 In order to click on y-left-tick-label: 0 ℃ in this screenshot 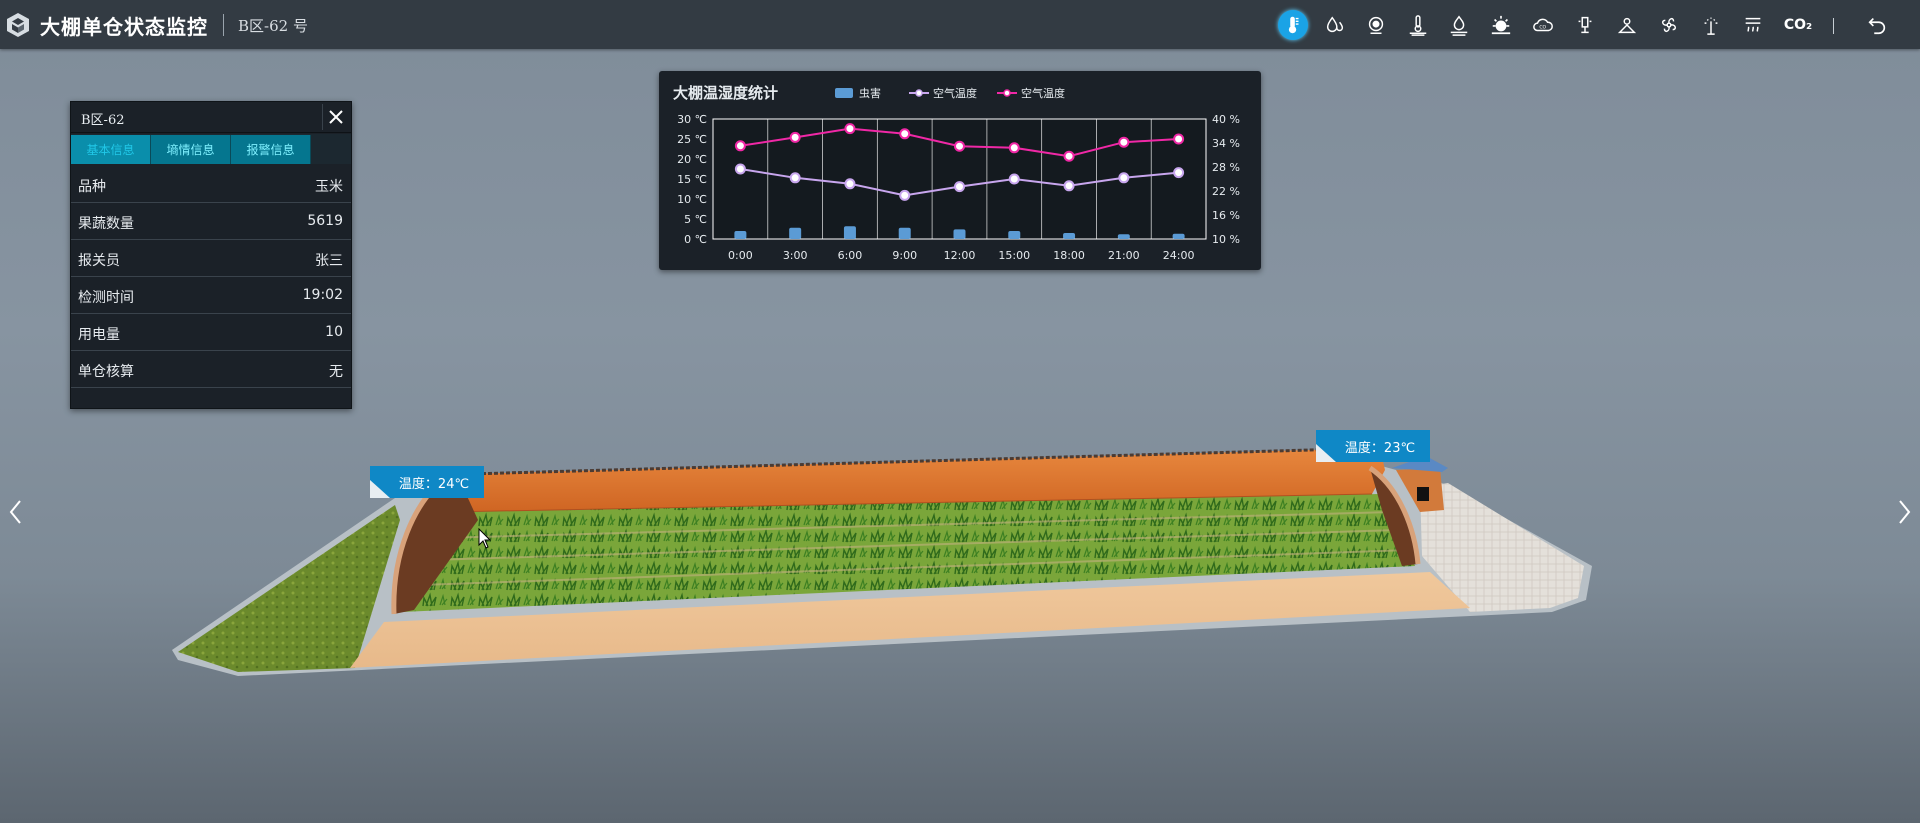, I will do `click(695, 239)`.